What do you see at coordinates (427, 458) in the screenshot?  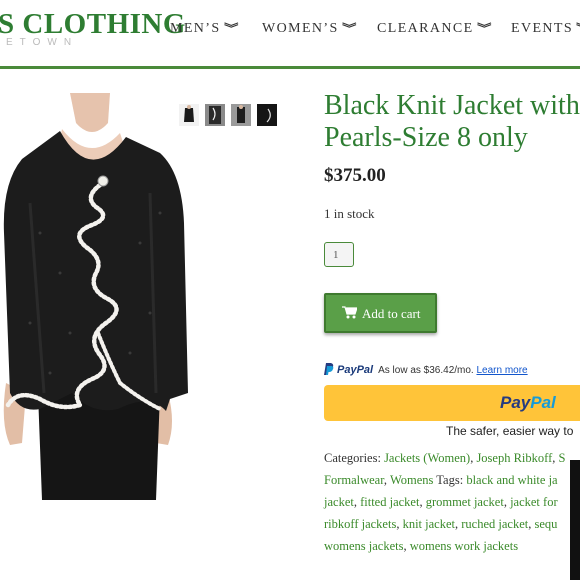 I see `category-link-jackets: Jackets (Women)` at bounding box center [427, 458].